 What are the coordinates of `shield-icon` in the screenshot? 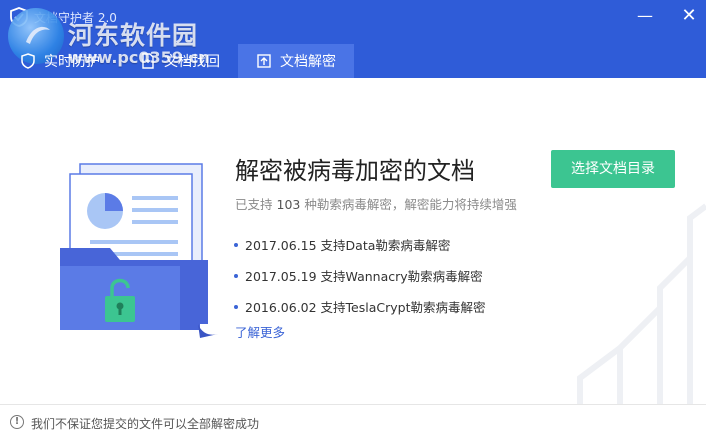 It's located at (28, 61).